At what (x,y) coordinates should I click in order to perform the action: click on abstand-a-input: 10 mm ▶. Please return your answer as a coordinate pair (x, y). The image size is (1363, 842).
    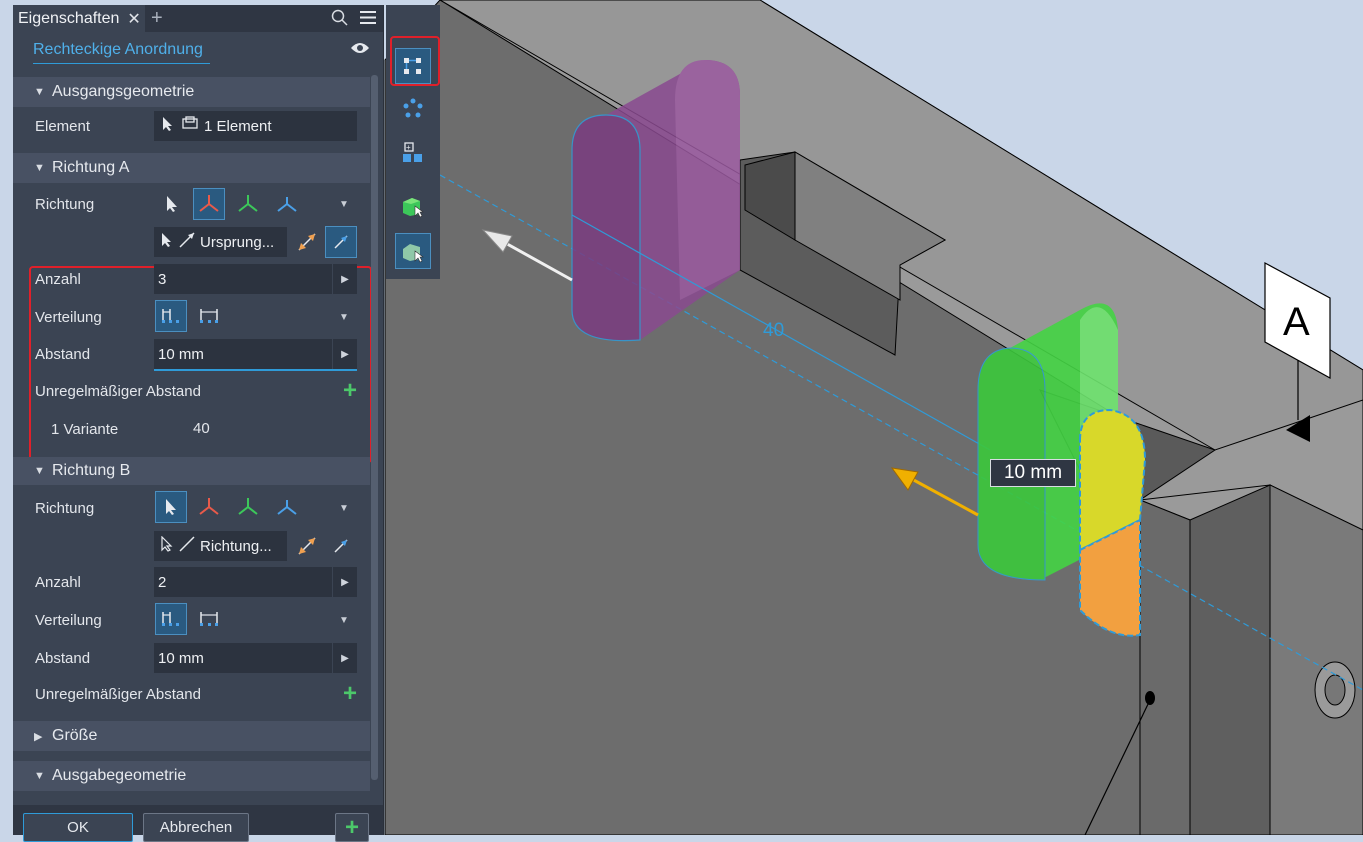
    Looking at the image, I should click on (255, 355).